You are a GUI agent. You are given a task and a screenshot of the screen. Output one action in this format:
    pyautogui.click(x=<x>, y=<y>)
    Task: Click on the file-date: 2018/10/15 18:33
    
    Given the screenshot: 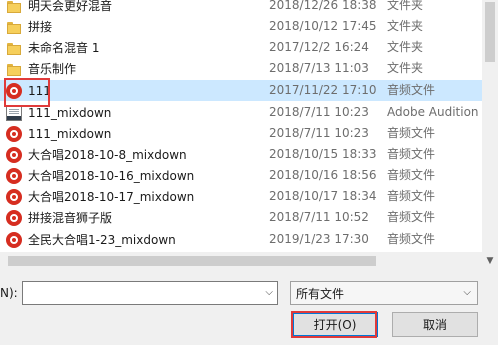 What is the action you would take?
    pyautogui.click(x=323, y=154)
    